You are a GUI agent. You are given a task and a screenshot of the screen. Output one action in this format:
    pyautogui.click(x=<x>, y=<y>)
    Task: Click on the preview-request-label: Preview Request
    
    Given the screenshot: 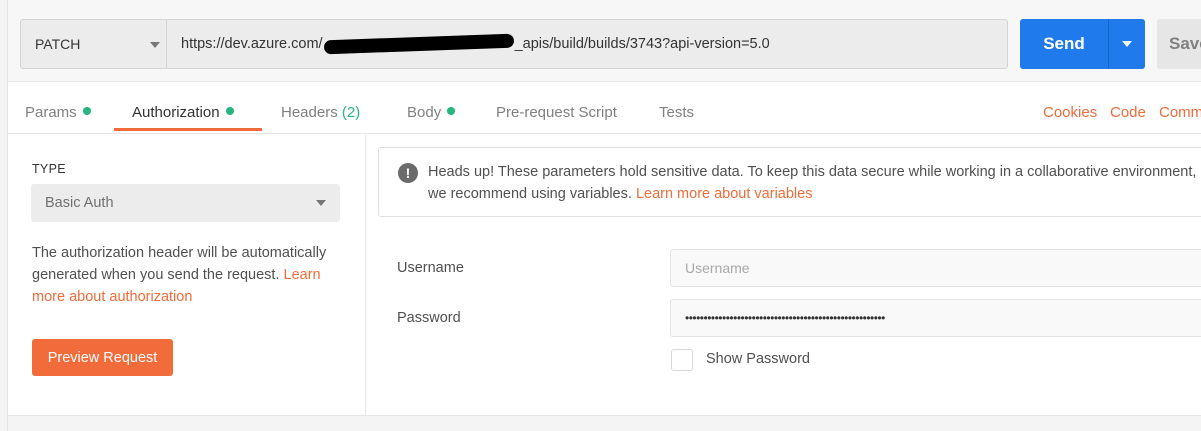 What is the action you would take?
    pyautogui.click(x=102, y=357)
    